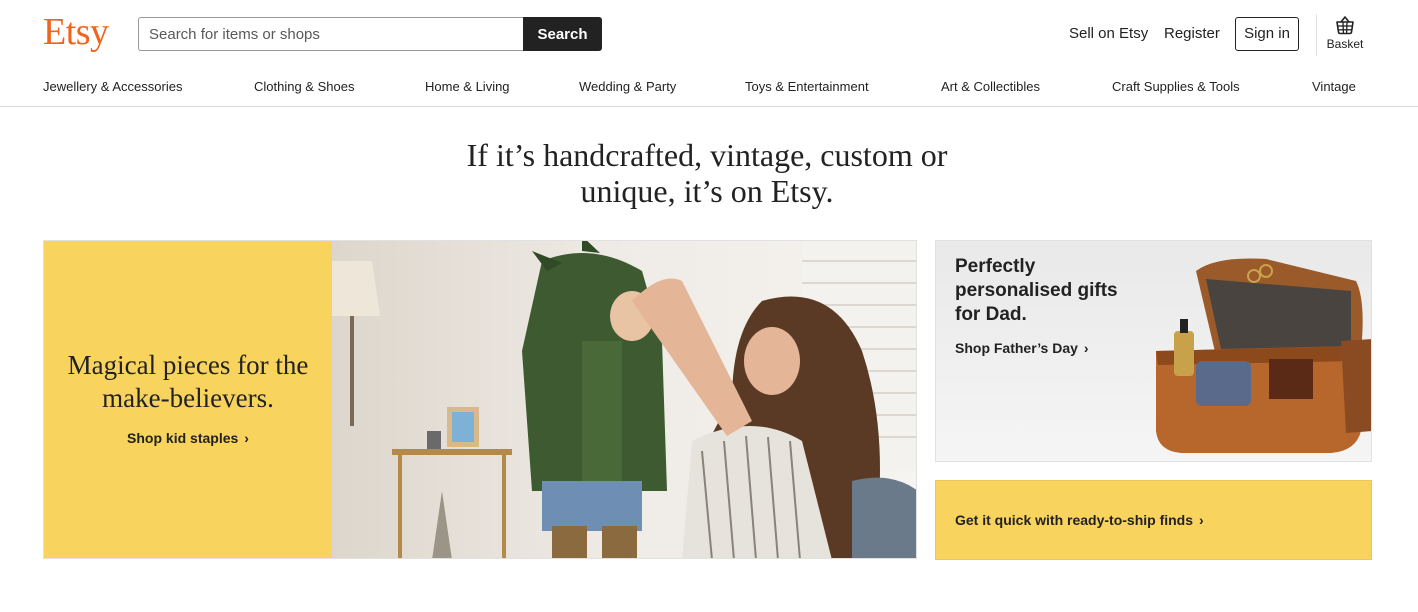  I want to click on fathers-day-title-line-2: personalised gifts, so click(1036, 290).